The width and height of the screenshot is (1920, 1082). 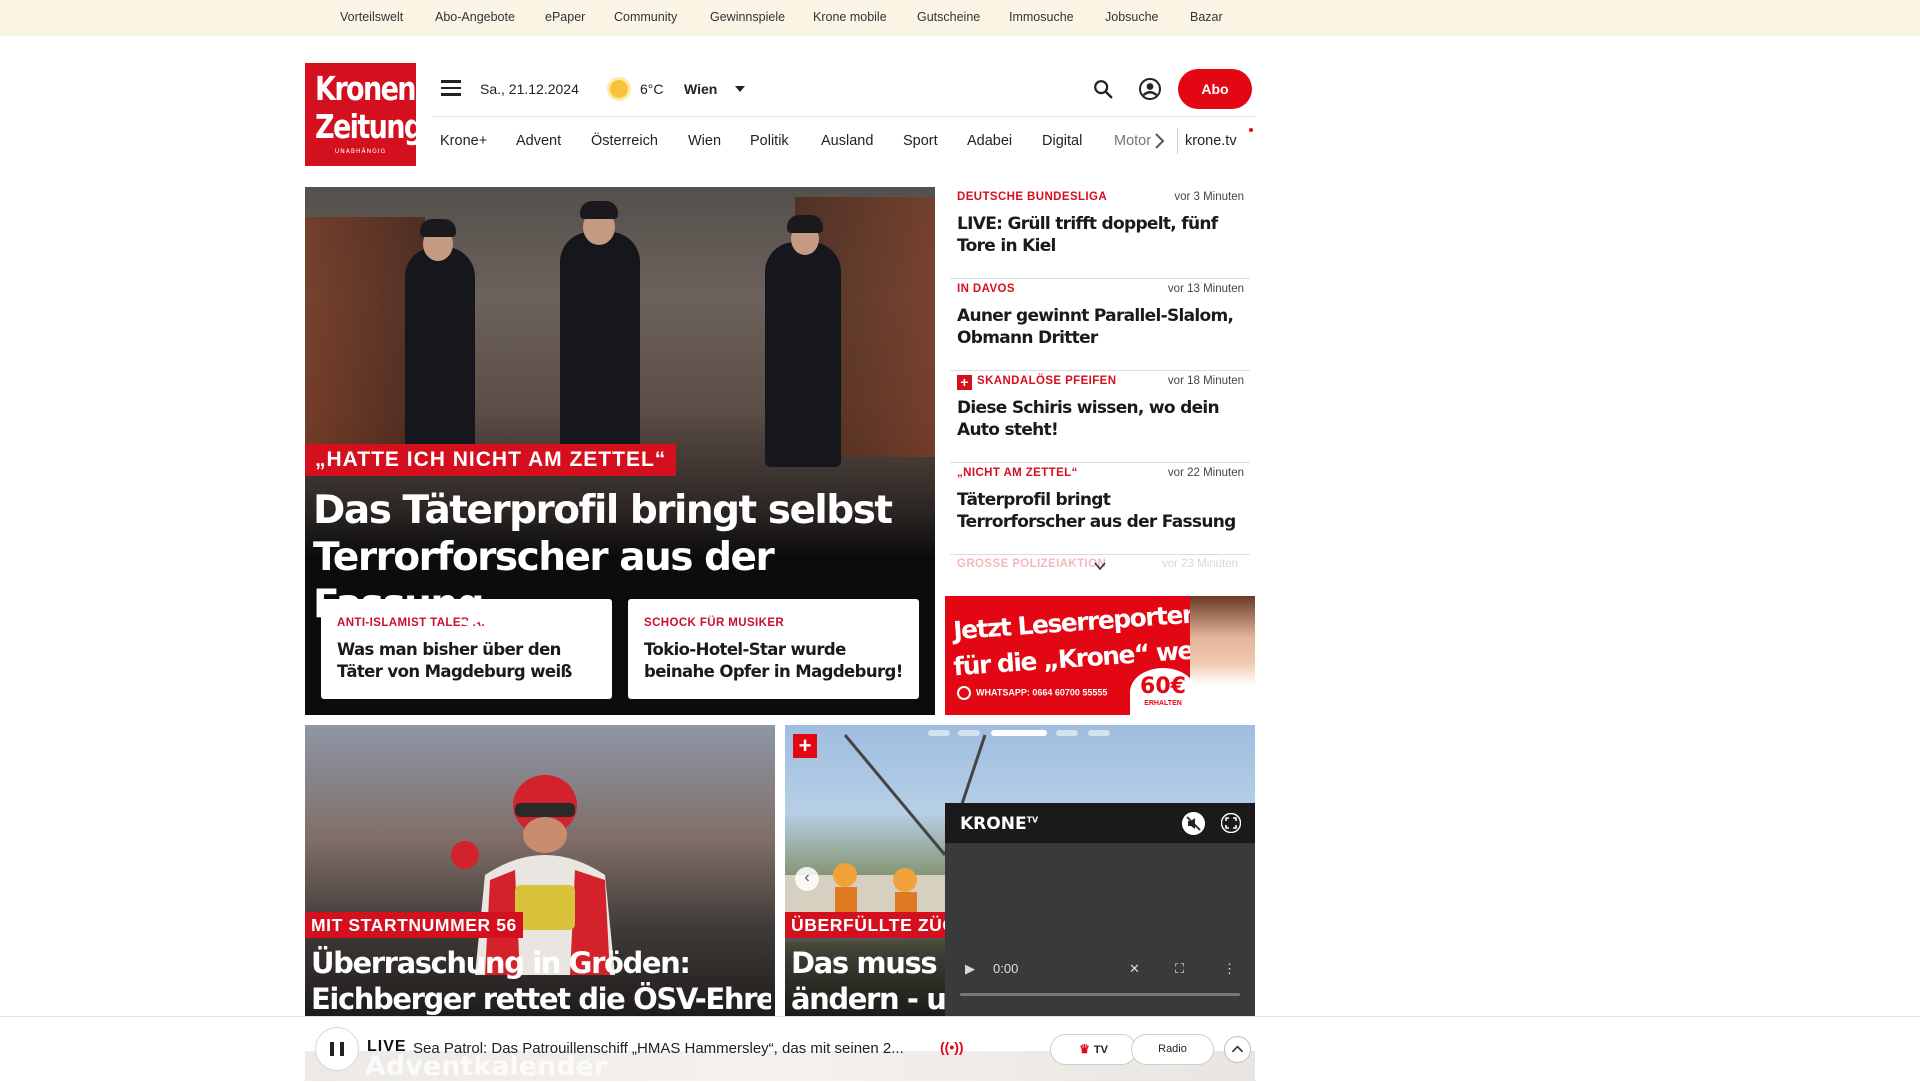 I want to click on nav-item-krone-tv: krone.tv, so click(x=1211, y=141).